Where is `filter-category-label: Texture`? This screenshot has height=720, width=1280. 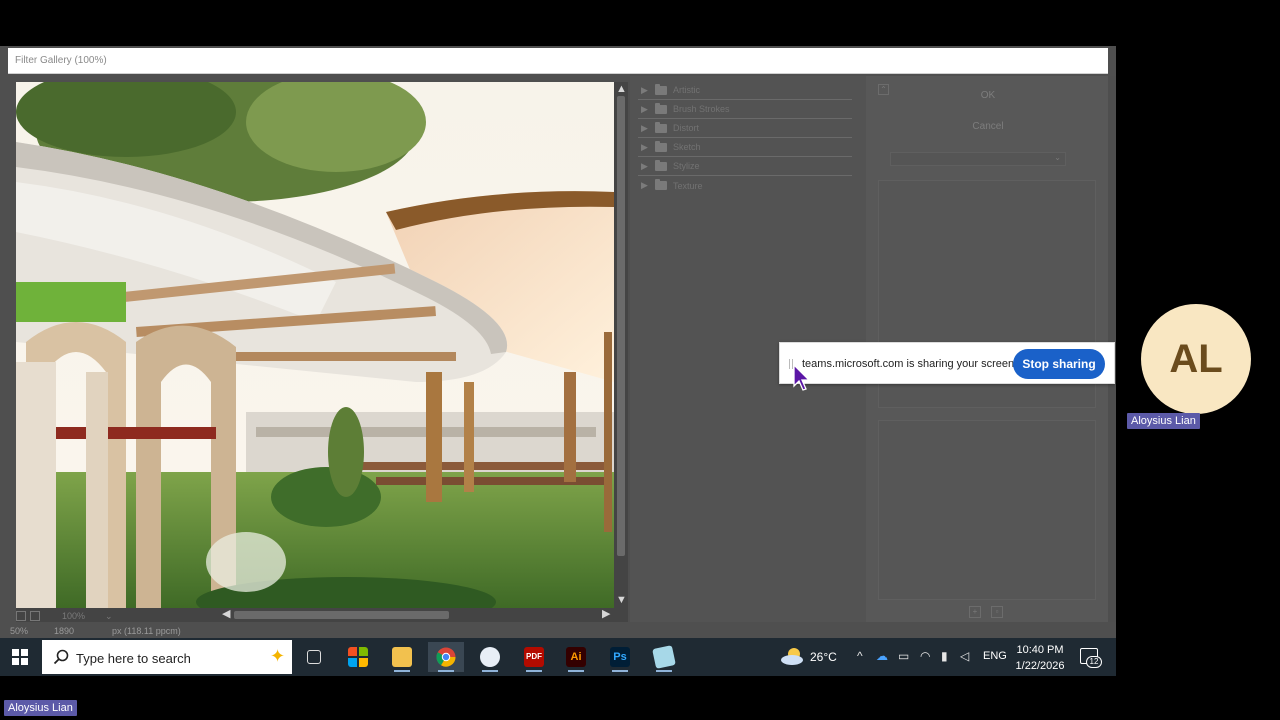
filter-category-label: Texture is located at coordinates (688, 185).